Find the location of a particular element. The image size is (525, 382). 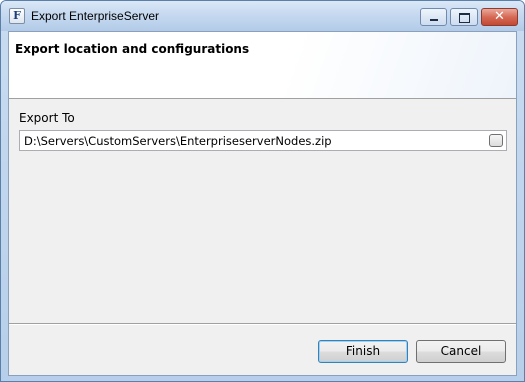

finish-button: Finish is located at coordinates (363, 351).